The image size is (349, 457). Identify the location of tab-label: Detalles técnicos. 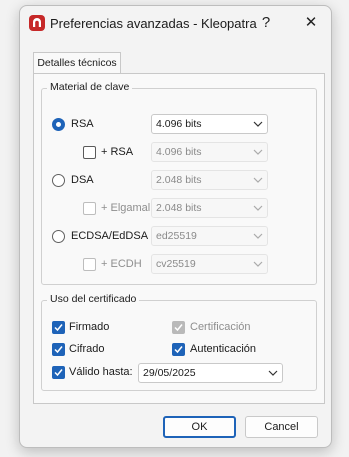
(77, 63).